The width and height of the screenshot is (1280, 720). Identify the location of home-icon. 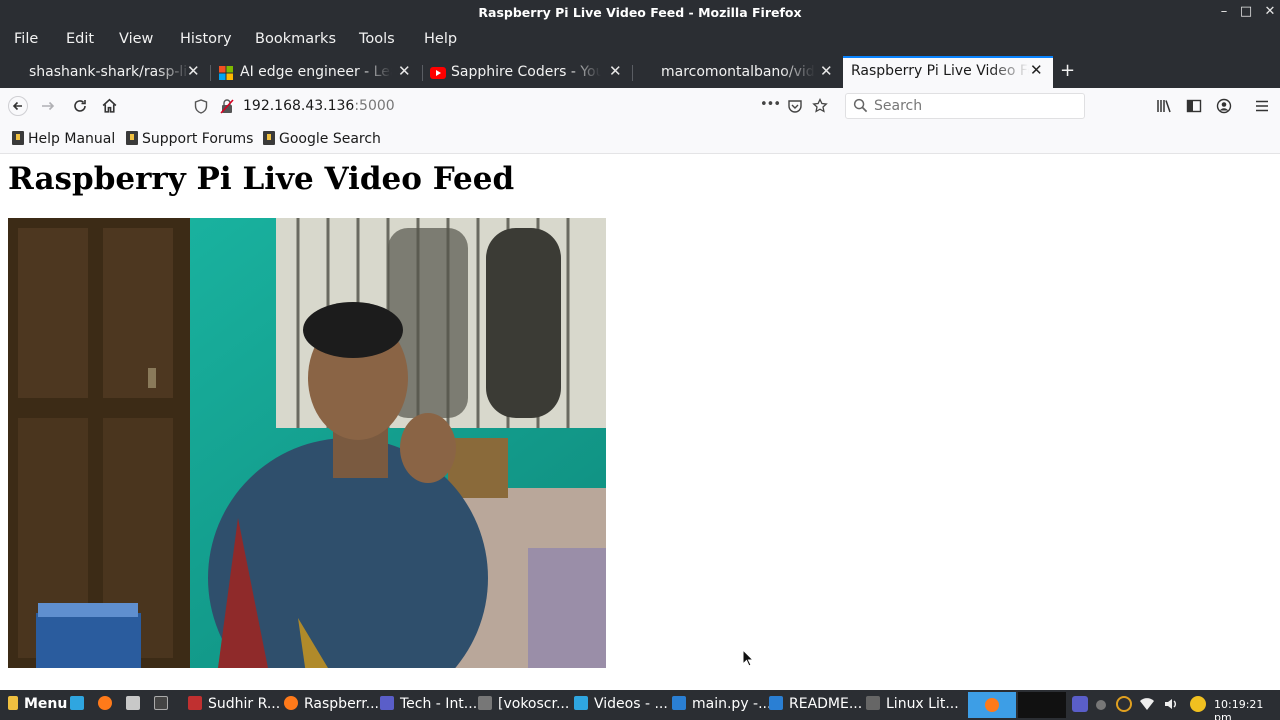
(109, 105).